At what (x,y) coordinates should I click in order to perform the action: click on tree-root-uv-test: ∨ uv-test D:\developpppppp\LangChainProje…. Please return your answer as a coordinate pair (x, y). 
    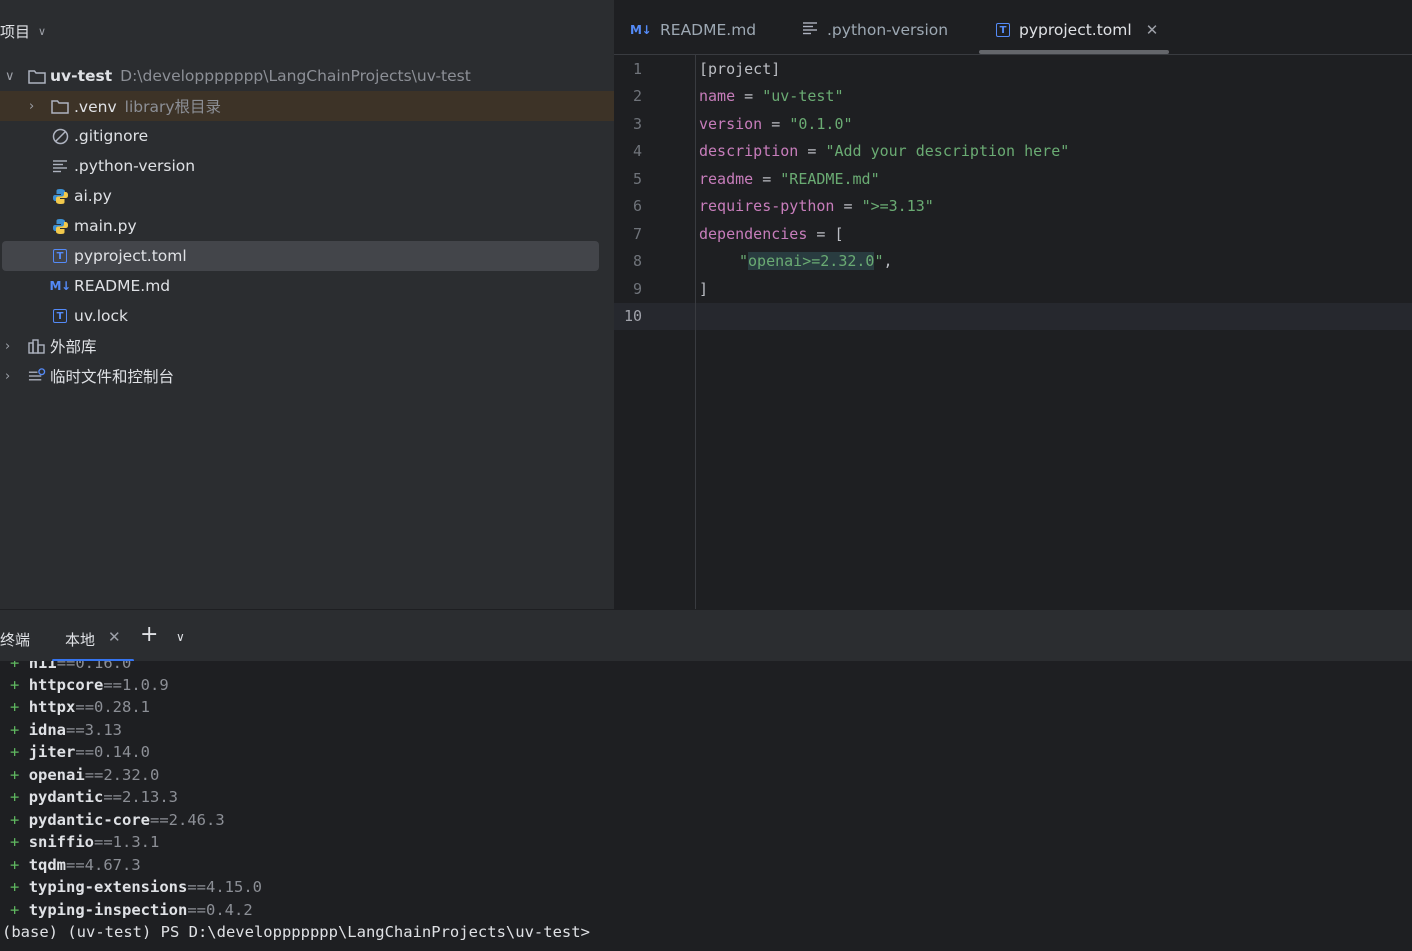
    Looking at the image, I should click on (307, 76).